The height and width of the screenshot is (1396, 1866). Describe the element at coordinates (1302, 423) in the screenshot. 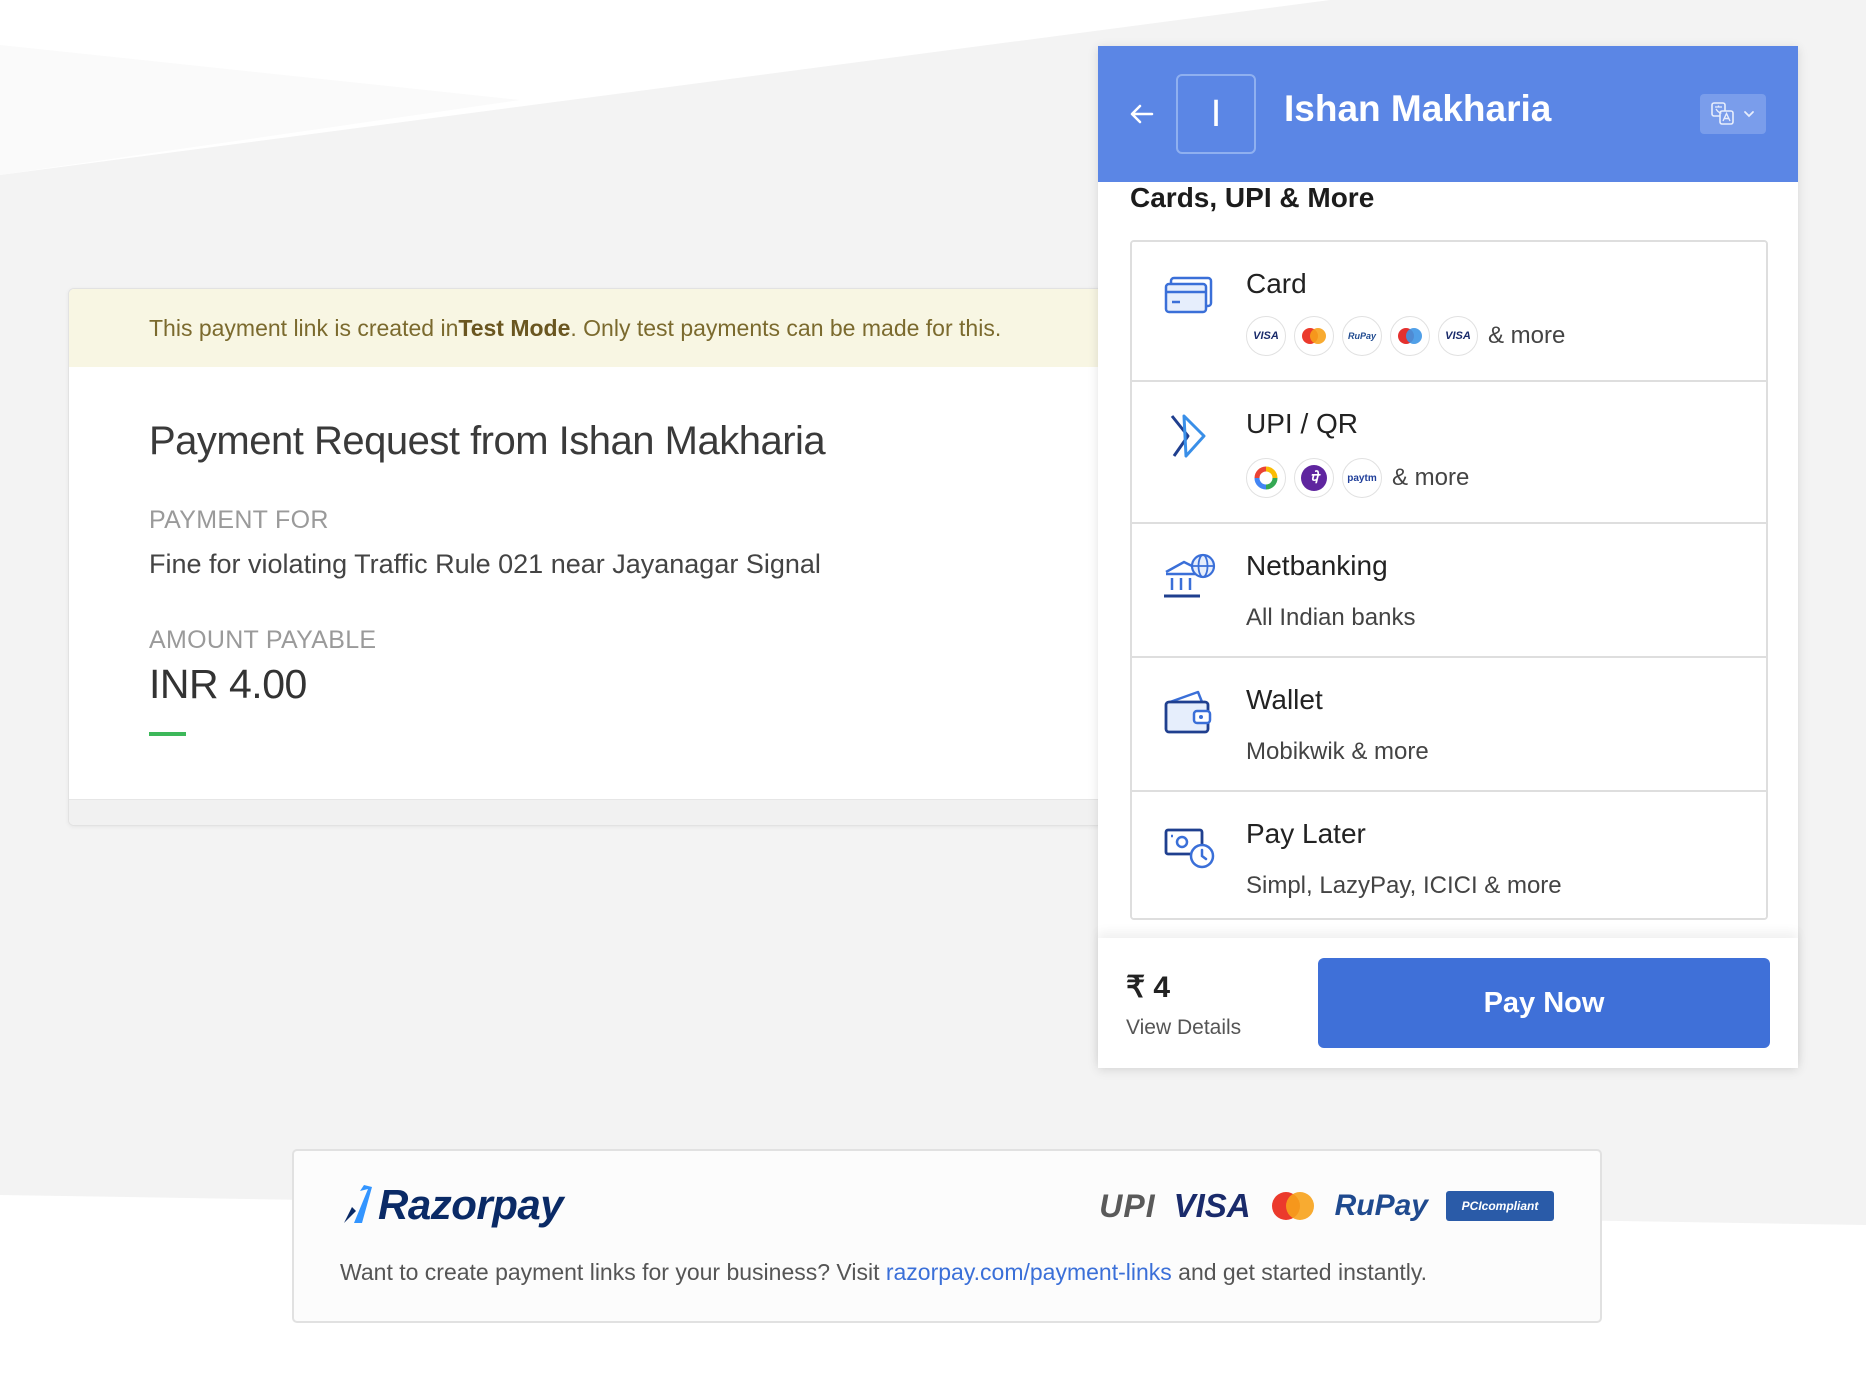

I see `method-name: UPI / QR` at that location.